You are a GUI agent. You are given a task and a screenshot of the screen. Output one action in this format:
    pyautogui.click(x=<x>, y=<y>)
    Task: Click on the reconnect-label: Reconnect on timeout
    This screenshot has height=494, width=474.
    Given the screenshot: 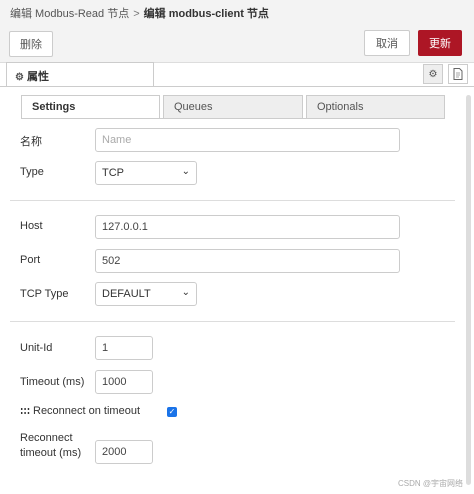 What is the action you would take?
    pyautogui.click(x=80, y=411)
    